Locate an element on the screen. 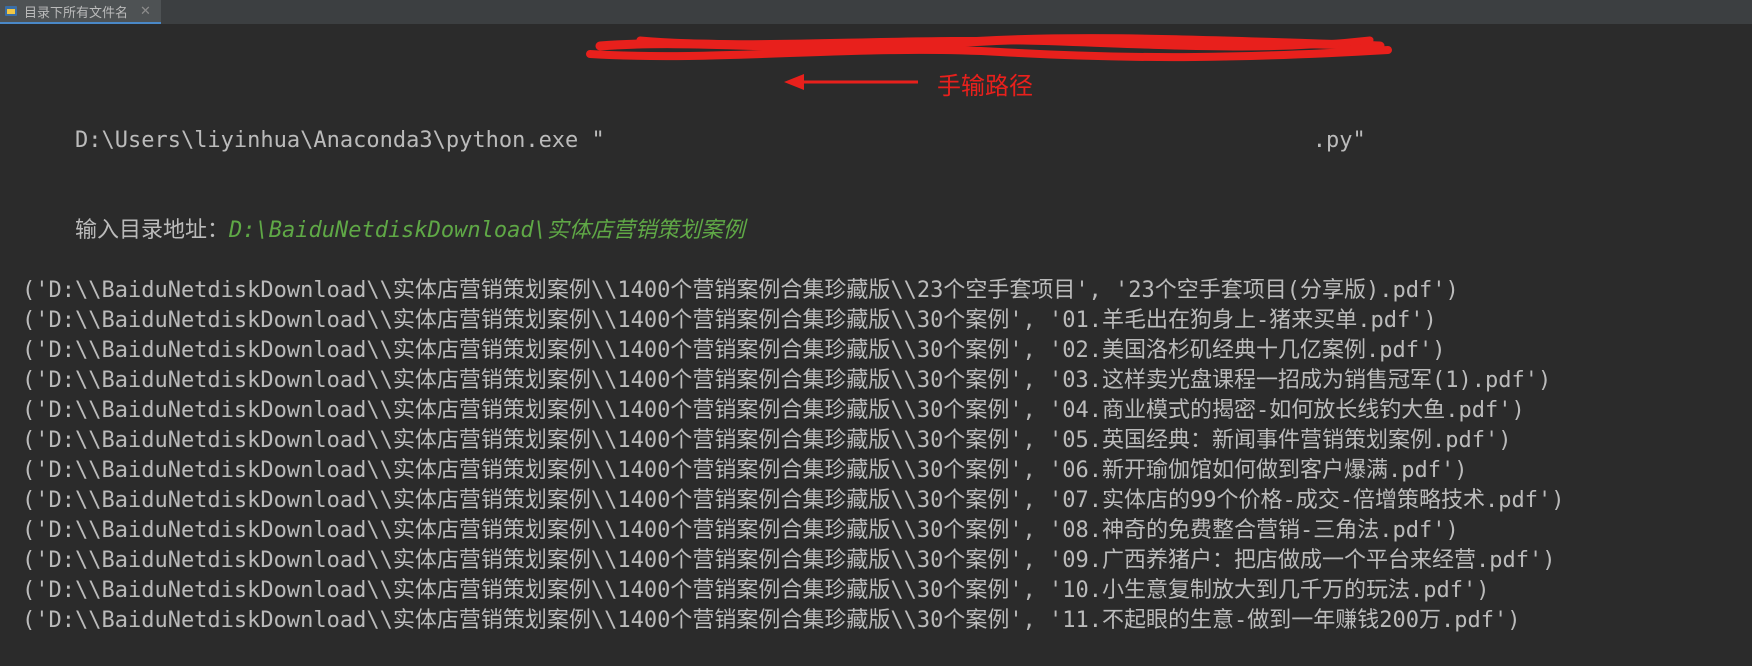 Image resolution: width=1752 pixels, height=666 pixels. run-tab: 目录下所有文件名 ✕ is located at coordinates (80, 12).